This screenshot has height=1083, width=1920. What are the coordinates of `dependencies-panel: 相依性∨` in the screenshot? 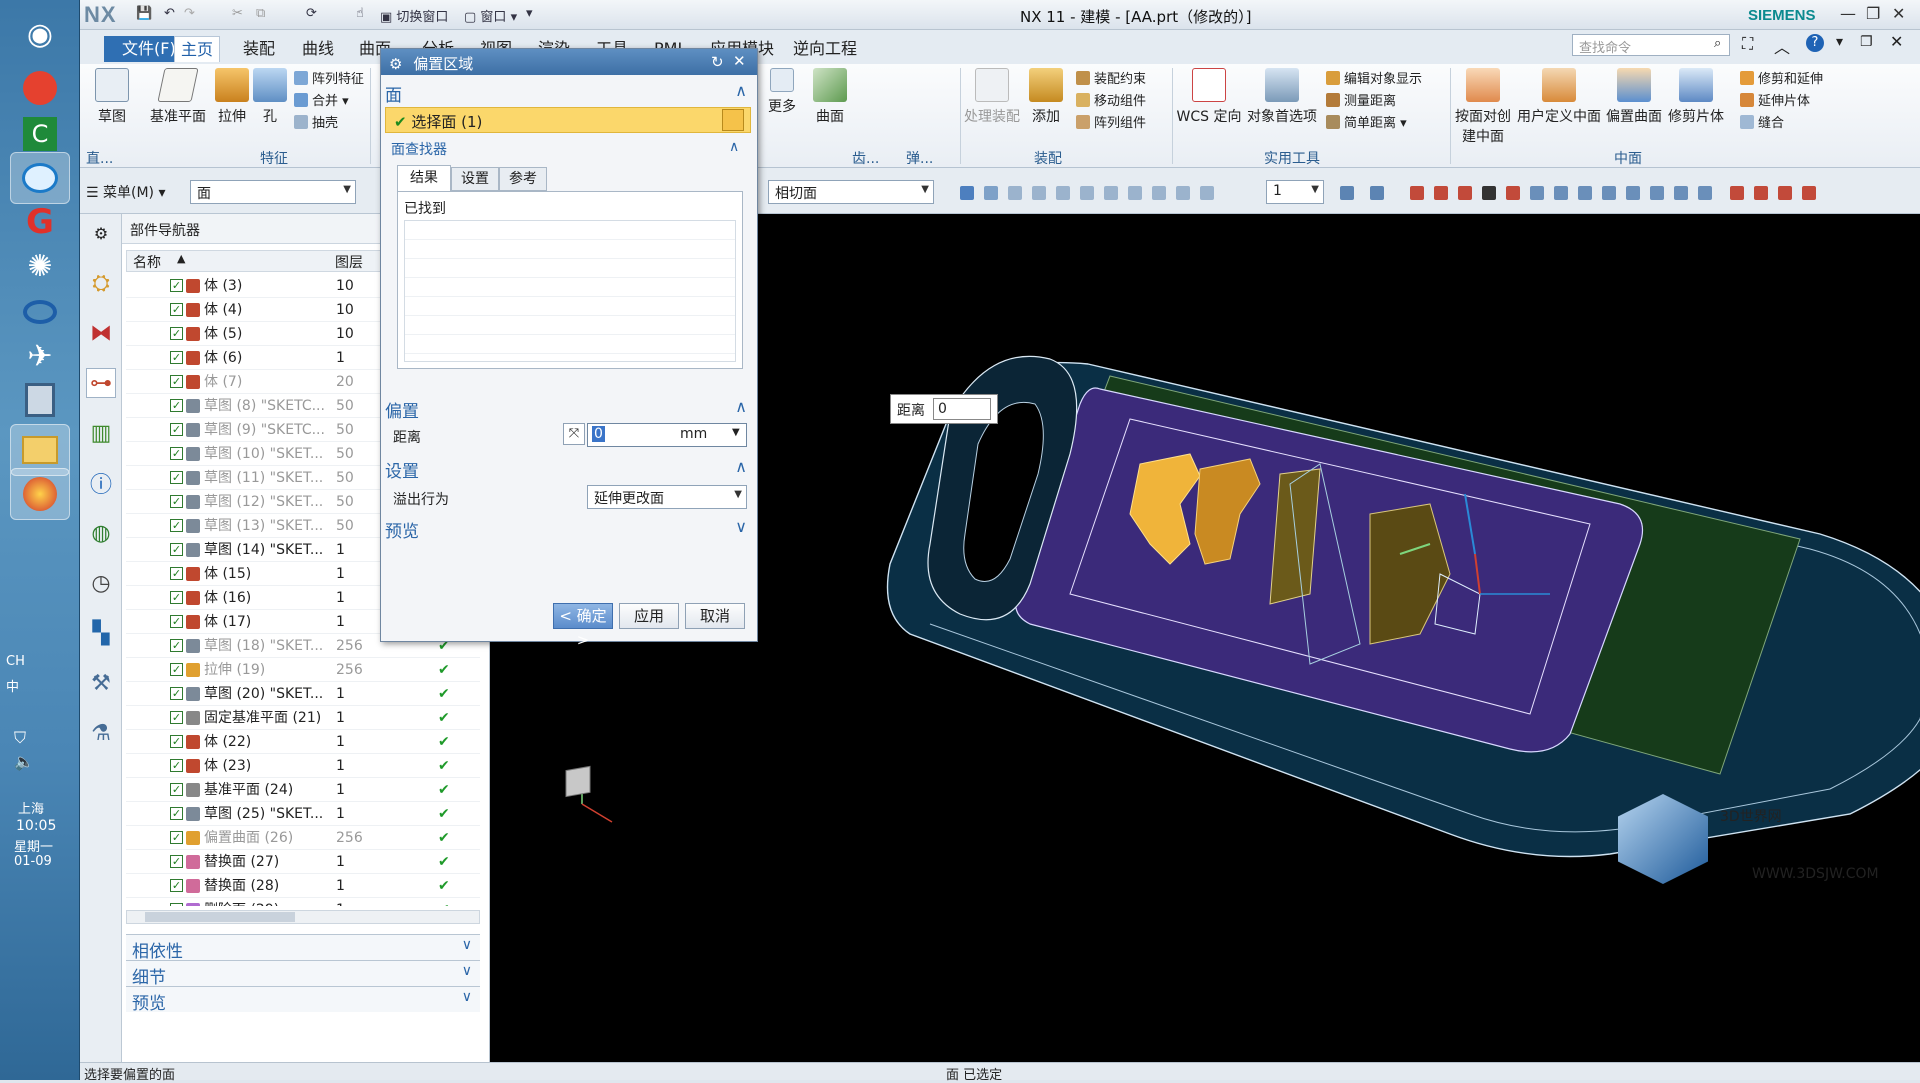 It's located at (303, 947).